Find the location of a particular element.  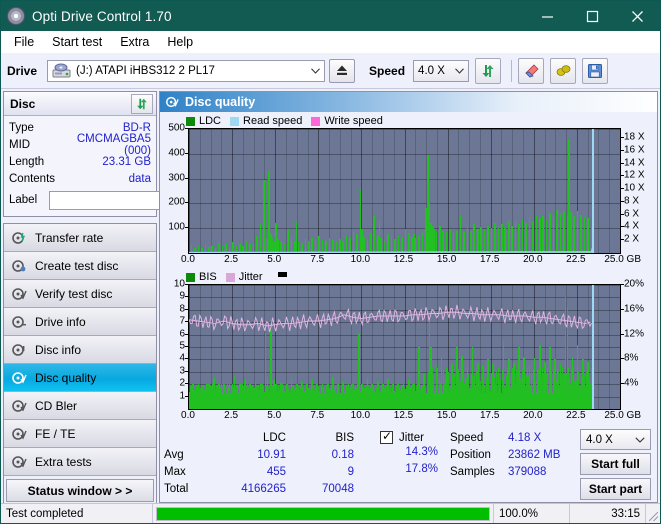

jitter-avg: 14.3% is located at coordinates (421, 452).